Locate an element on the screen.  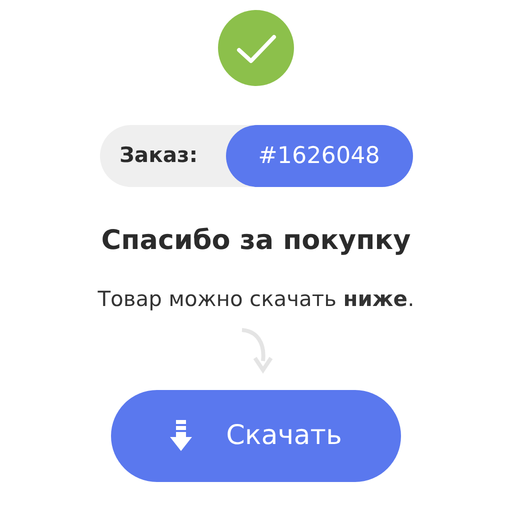
success-check-icon is located at coordinates (256, 48).